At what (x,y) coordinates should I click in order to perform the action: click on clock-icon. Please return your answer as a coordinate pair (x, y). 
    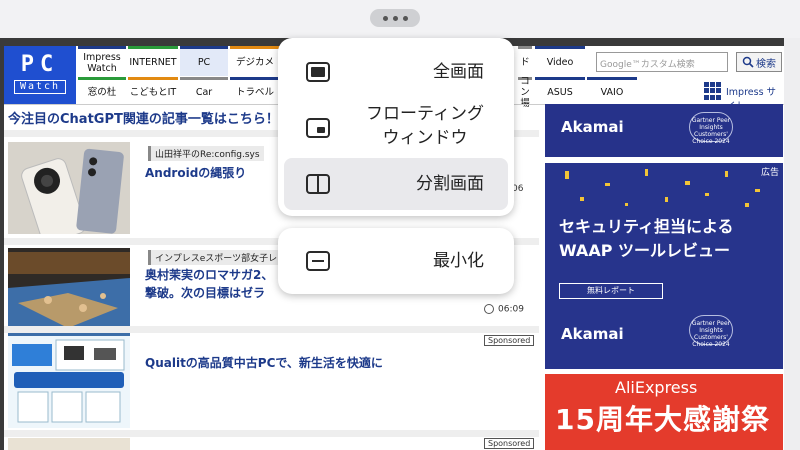
    Looking at the image, I should click on (489, 309).